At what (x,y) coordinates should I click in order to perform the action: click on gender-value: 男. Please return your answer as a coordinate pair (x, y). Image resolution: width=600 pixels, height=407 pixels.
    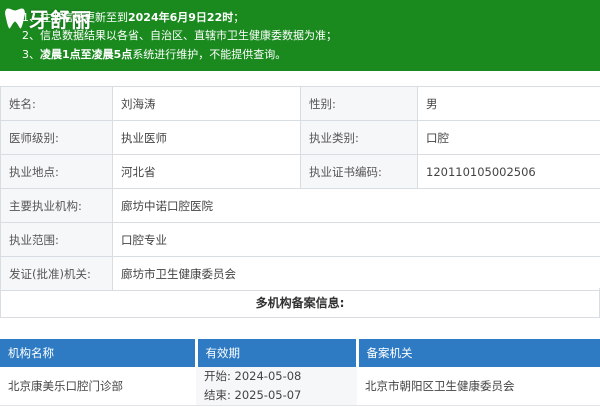
    Looking at the image, I should click on (508, 103).